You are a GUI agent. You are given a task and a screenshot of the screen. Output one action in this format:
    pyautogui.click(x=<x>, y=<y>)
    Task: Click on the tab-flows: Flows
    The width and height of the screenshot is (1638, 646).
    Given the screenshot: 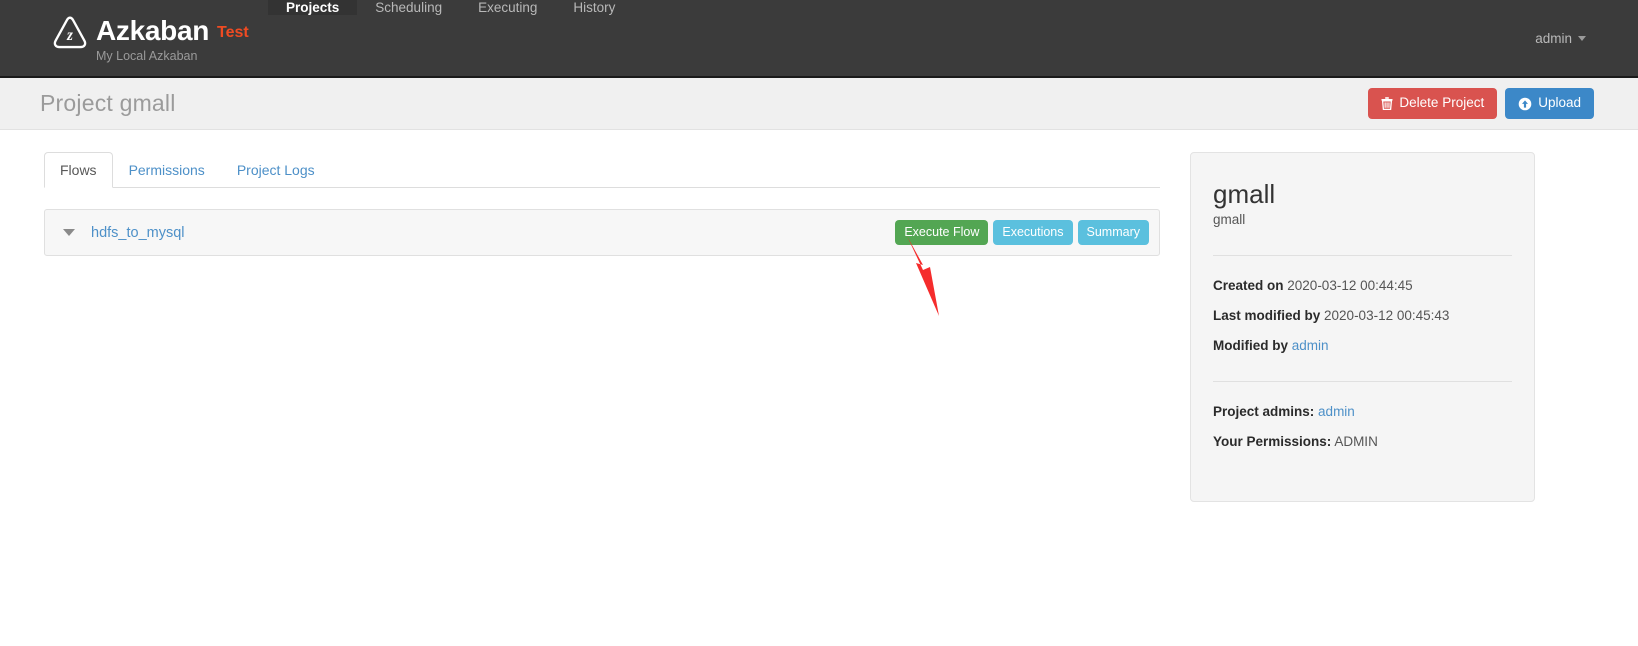 What is the action you would take?
    pyautogui.click(x=78, y=170)
    